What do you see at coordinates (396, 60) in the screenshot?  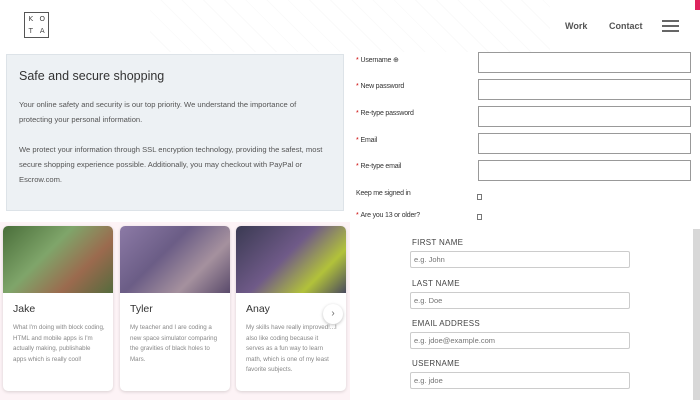 I see `help-icon: ⊕` at bounding box center [396, 60].